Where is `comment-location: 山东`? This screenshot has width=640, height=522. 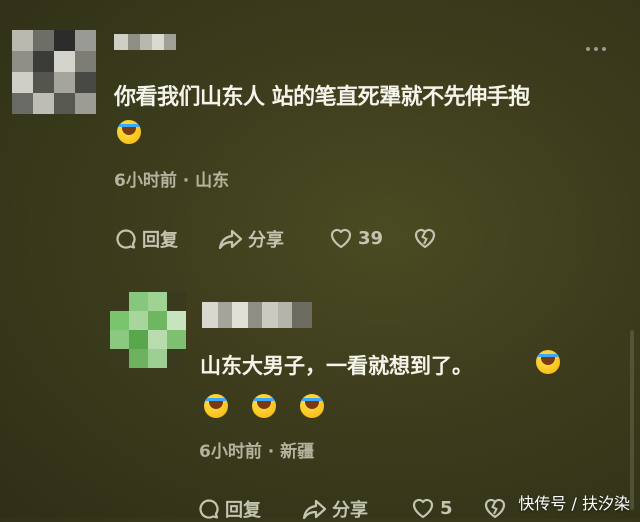 comment-location: 山东 is located at coordinates (212, 181).